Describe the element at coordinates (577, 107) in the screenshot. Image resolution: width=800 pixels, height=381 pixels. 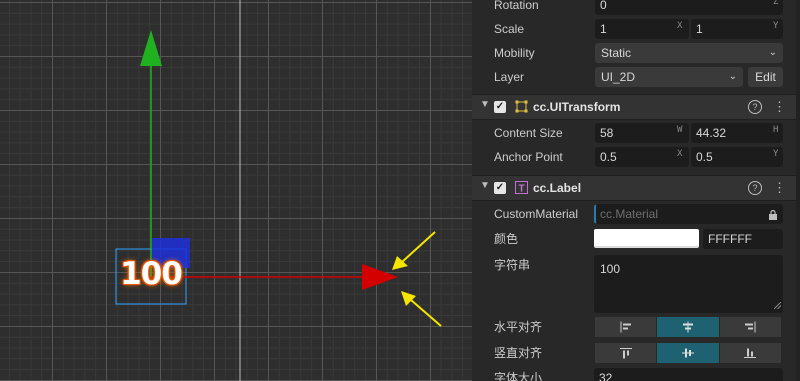
I see `uitransform-title: cc.UITransform` at that location.